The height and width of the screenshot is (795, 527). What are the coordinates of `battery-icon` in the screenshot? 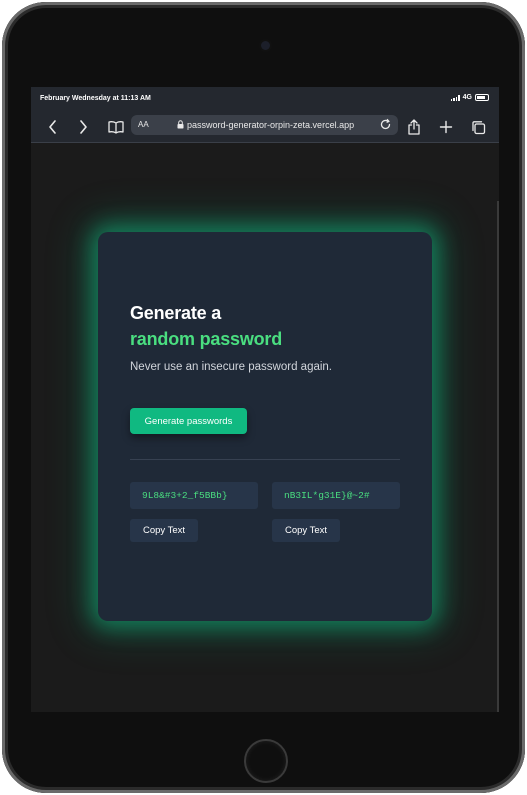 It's located at (482, 97).